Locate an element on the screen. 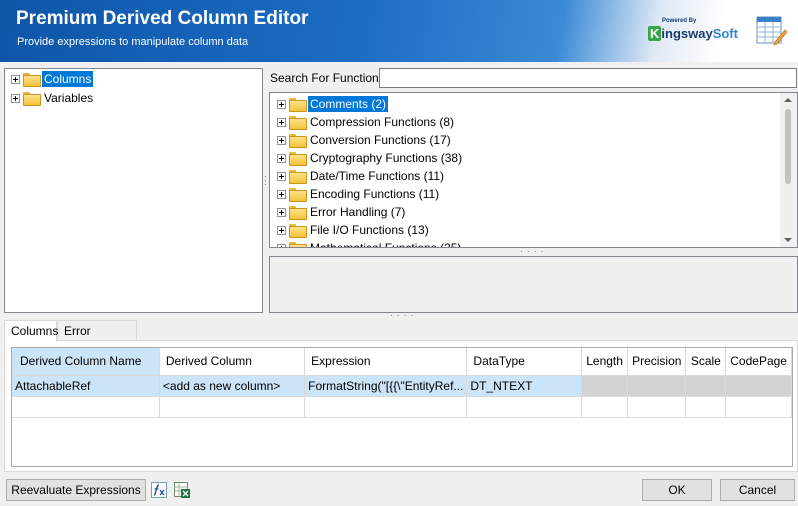  function-category-label: Error Handling (7) is located at coordinates (358, 212).